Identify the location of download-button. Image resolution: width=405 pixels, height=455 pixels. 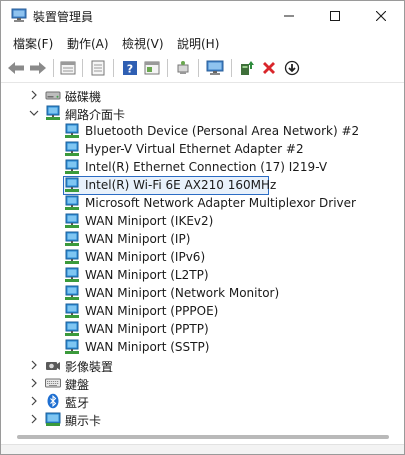
(292, 68).